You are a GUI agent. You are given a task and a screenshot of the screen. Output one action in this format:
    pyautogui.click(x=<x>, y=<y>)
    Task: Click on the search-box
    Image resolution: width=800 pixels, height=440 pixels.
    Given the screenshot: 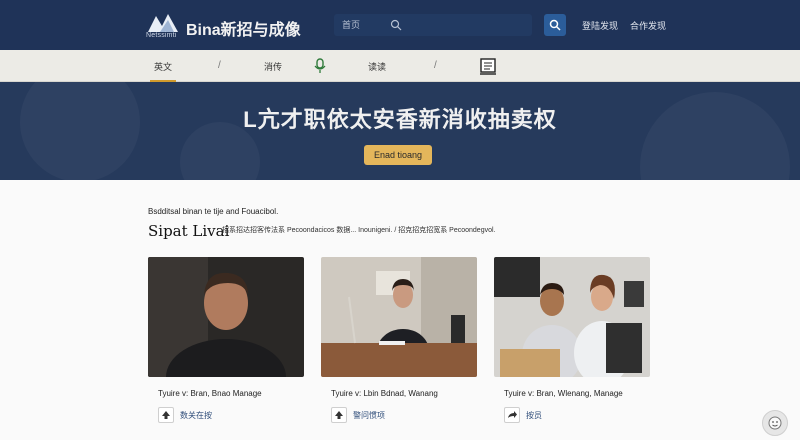 What is the action you would take?
    pyautogui.click(x=433, y=25)
    